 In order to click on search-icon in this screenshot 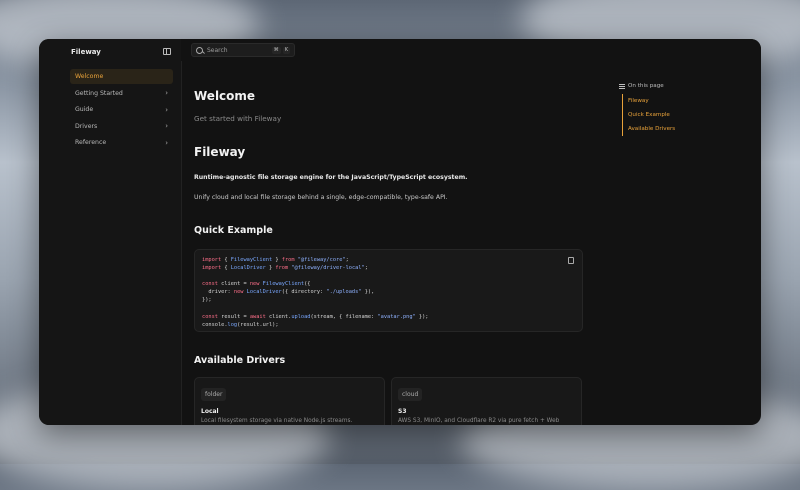, I will do `click(199, 50)`.